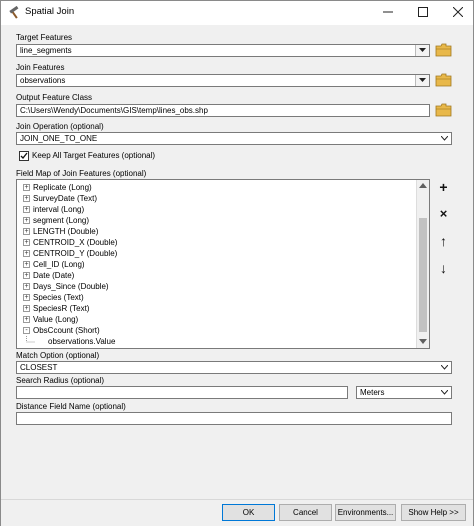 Image resolution: width=474 pixels, height=526 pixels. Describe the element at coordinates (81, 173) in the screenshot. I see `field-map-label: Field Map of Join Features (optional)` at that location.